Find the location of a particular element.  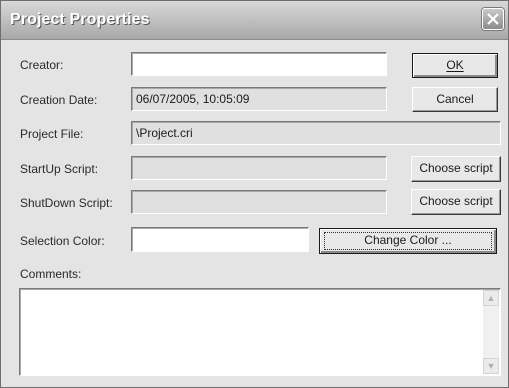

creation-date-field: 06/07/2005, 10:05:09 is located at coordinates (259, 99).